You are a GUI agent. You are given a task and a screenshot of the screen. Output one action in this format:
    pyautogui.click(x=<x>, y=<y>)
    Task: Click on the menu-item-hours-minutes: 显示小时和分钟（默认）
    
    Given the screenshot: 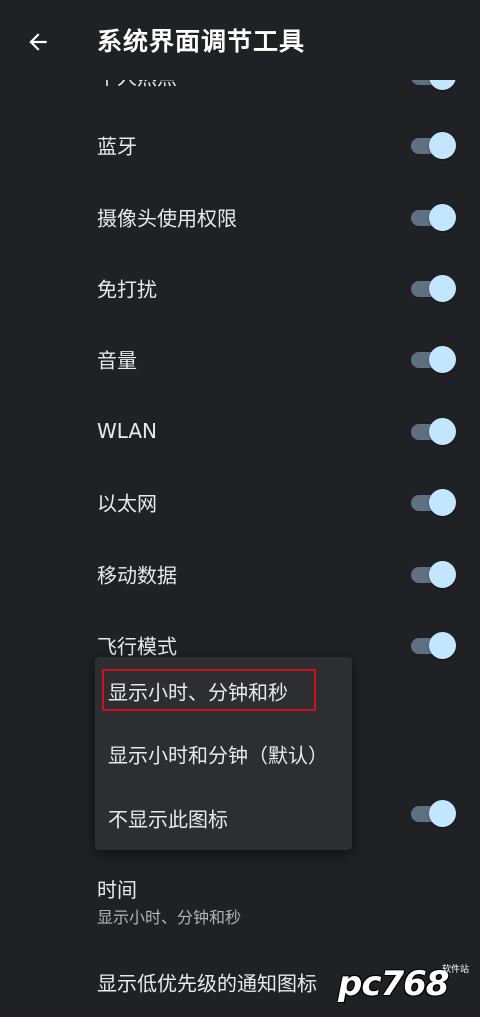 What is the action you would take?
    pyautogui.click(x=223, y=754)
    